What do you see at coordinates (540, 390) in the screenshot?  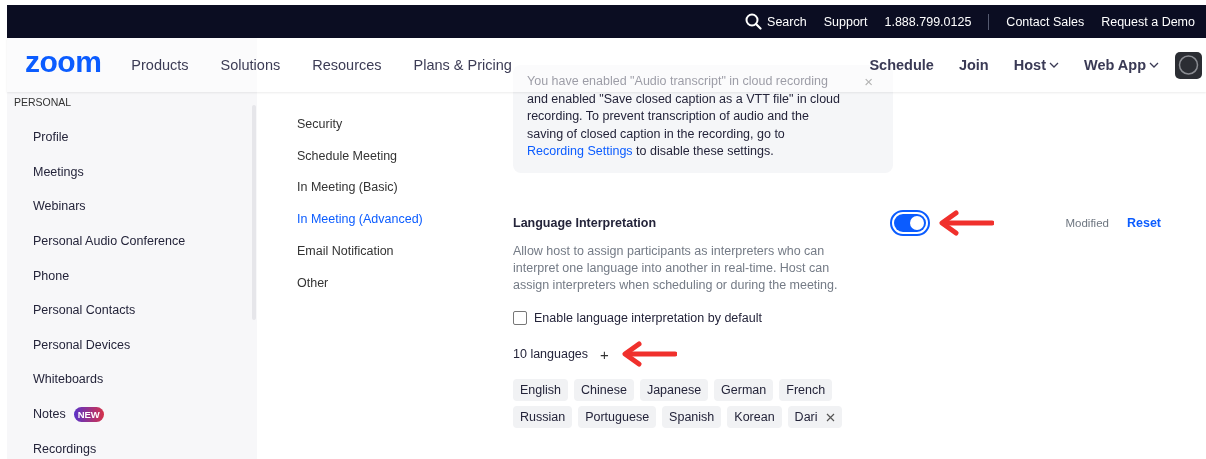 I see `language-chip: English` at bounding box center [540, 390].